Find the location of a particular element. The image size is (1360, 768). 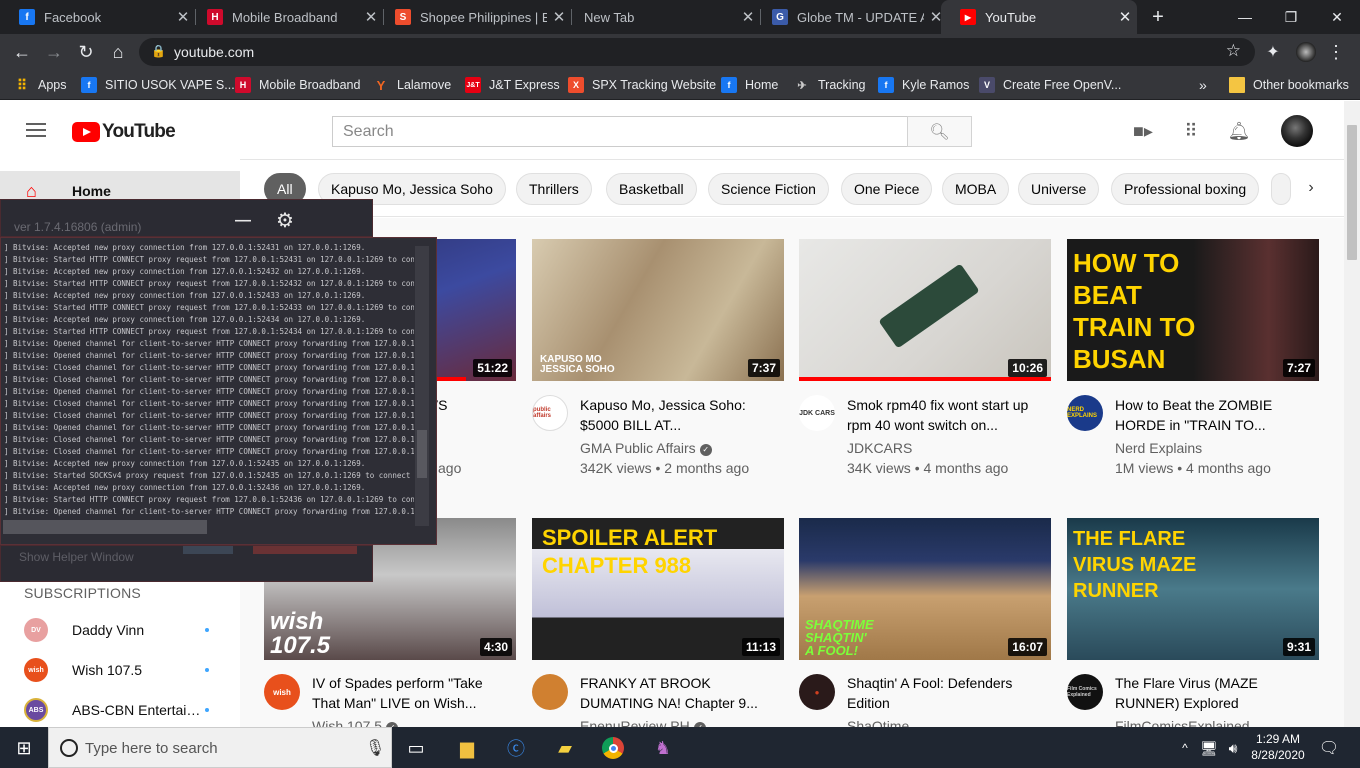

sticky-notes-icon: ▰ is located at coordinates (565, 748).